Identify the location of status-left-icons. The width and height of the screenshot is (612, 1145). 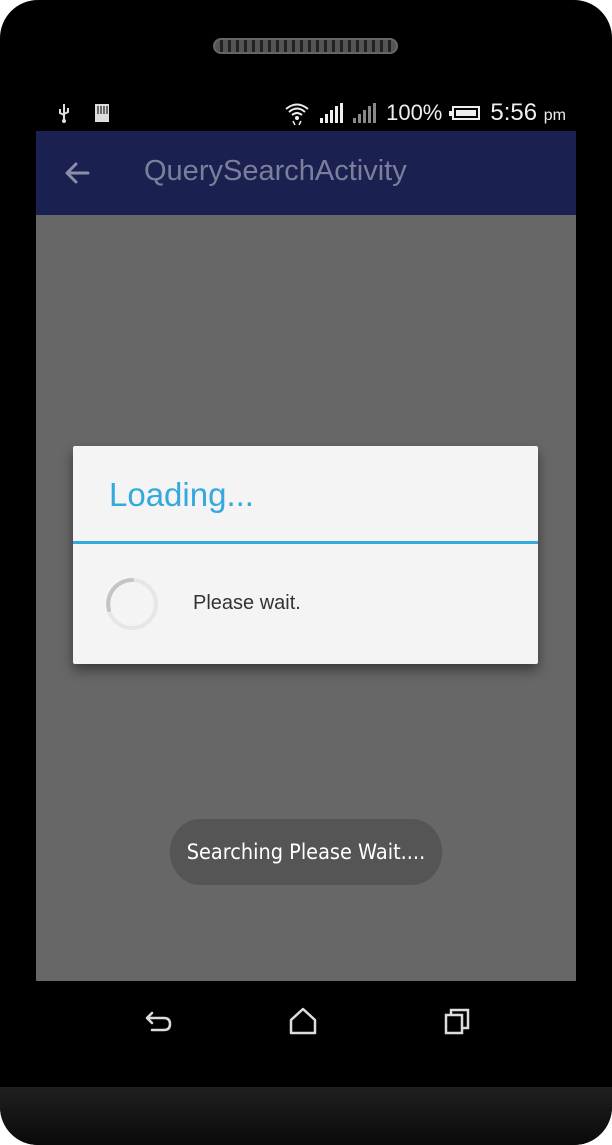
(84, 111).